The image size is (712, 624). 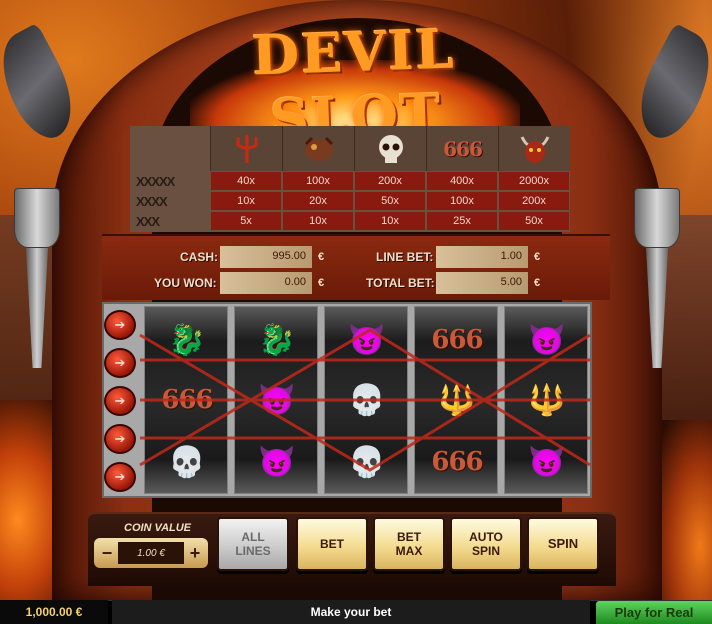 I want to click on bet-max-button: BET MAX, so click(x=409, y=544).